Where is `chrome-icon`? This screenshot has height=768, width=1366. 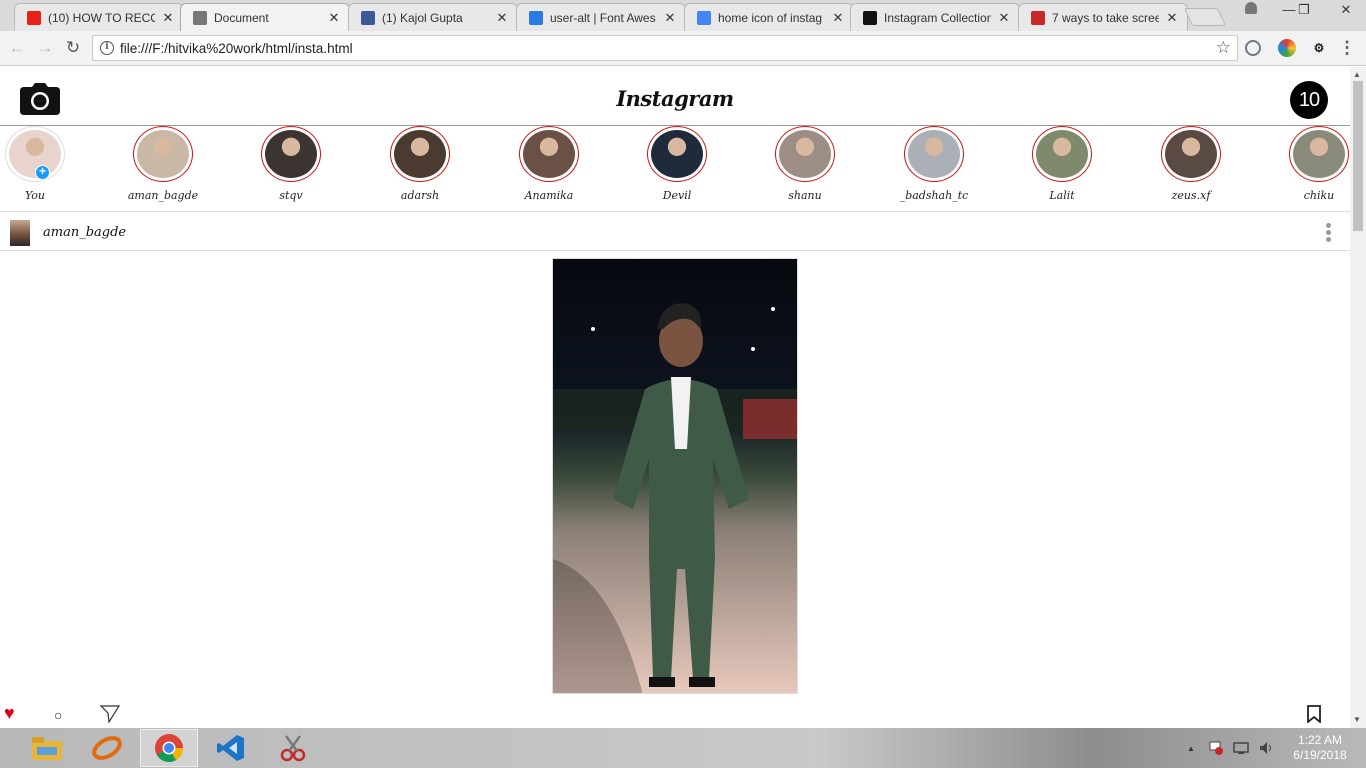
chrome-icon is located at coordinates (169, 748).